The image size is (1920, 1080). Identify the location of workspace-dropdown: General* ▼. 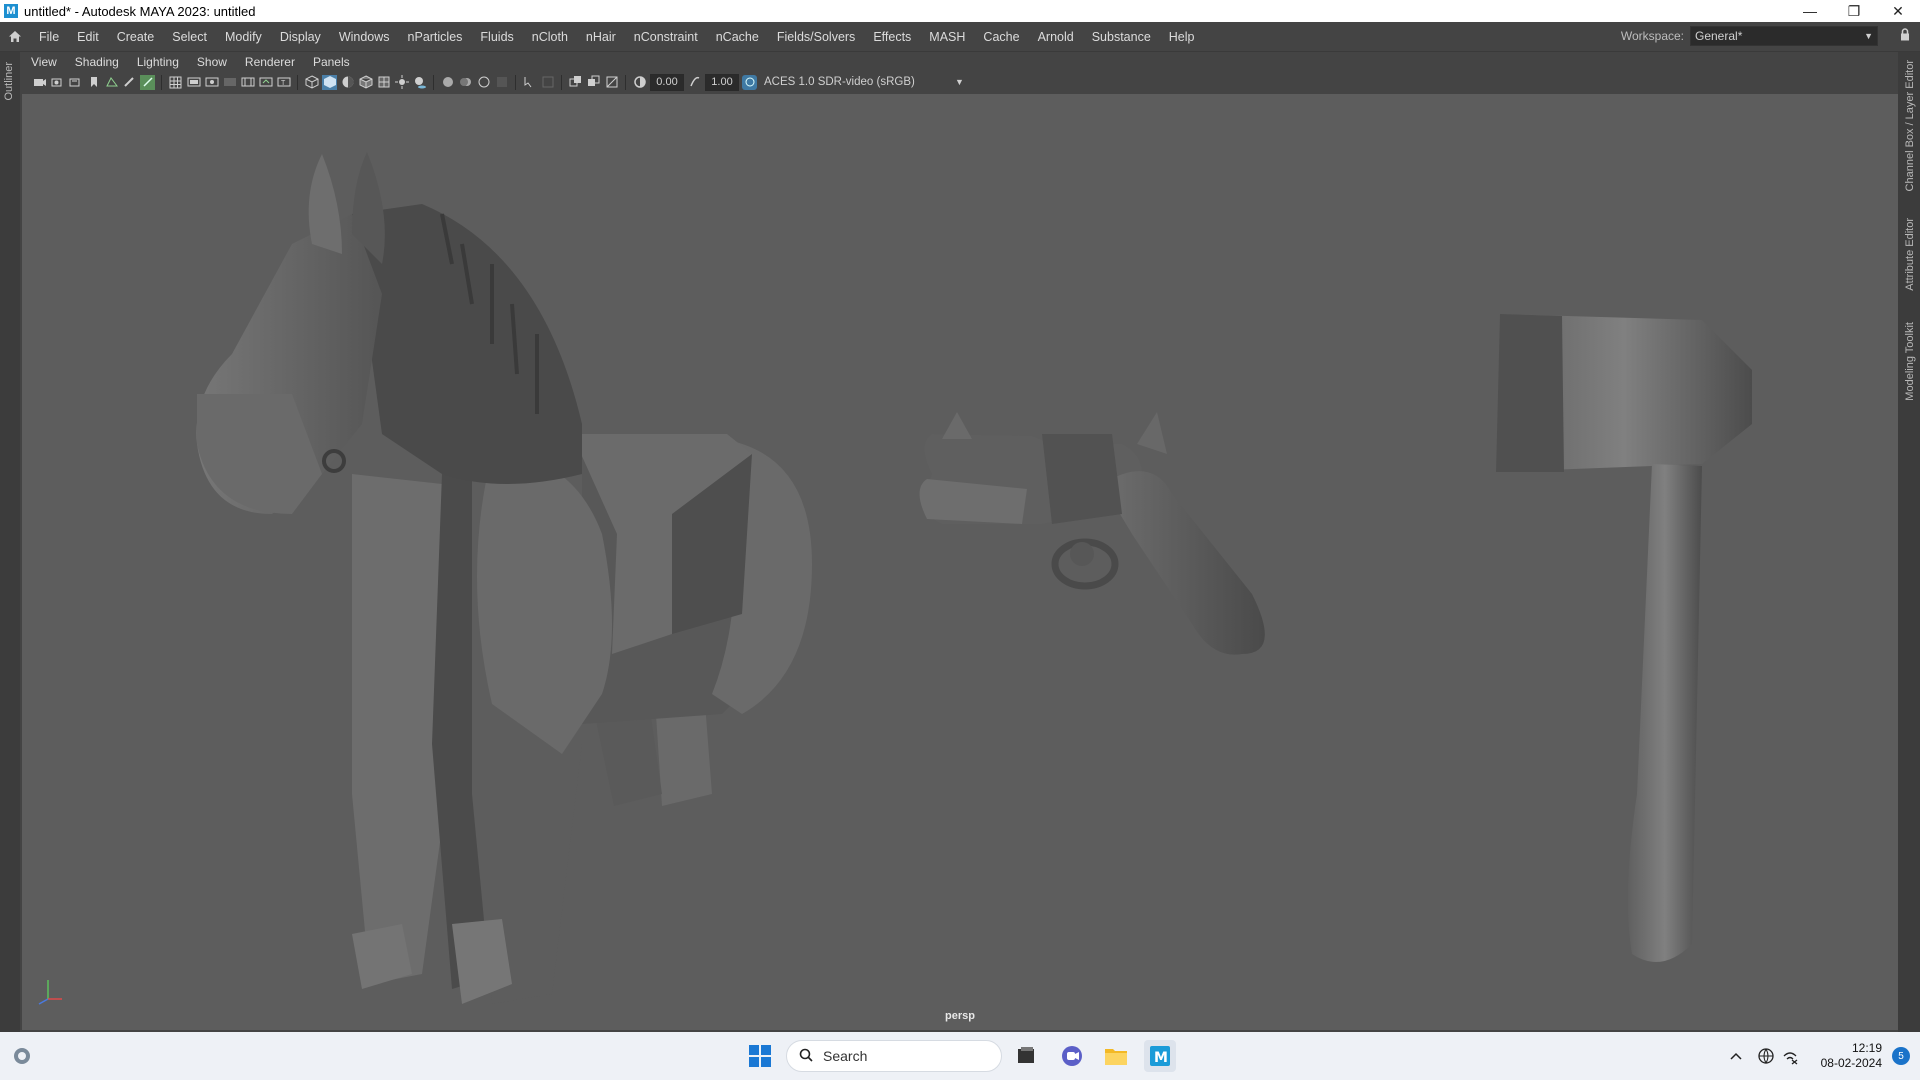
(1784, 36).